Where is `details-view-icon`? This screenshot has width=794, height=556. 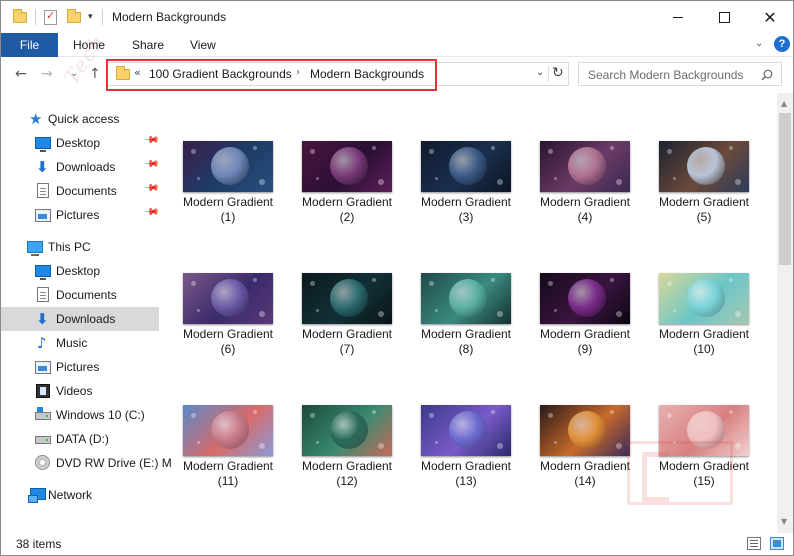 details-view-icon is located at coordinates (754, 543).